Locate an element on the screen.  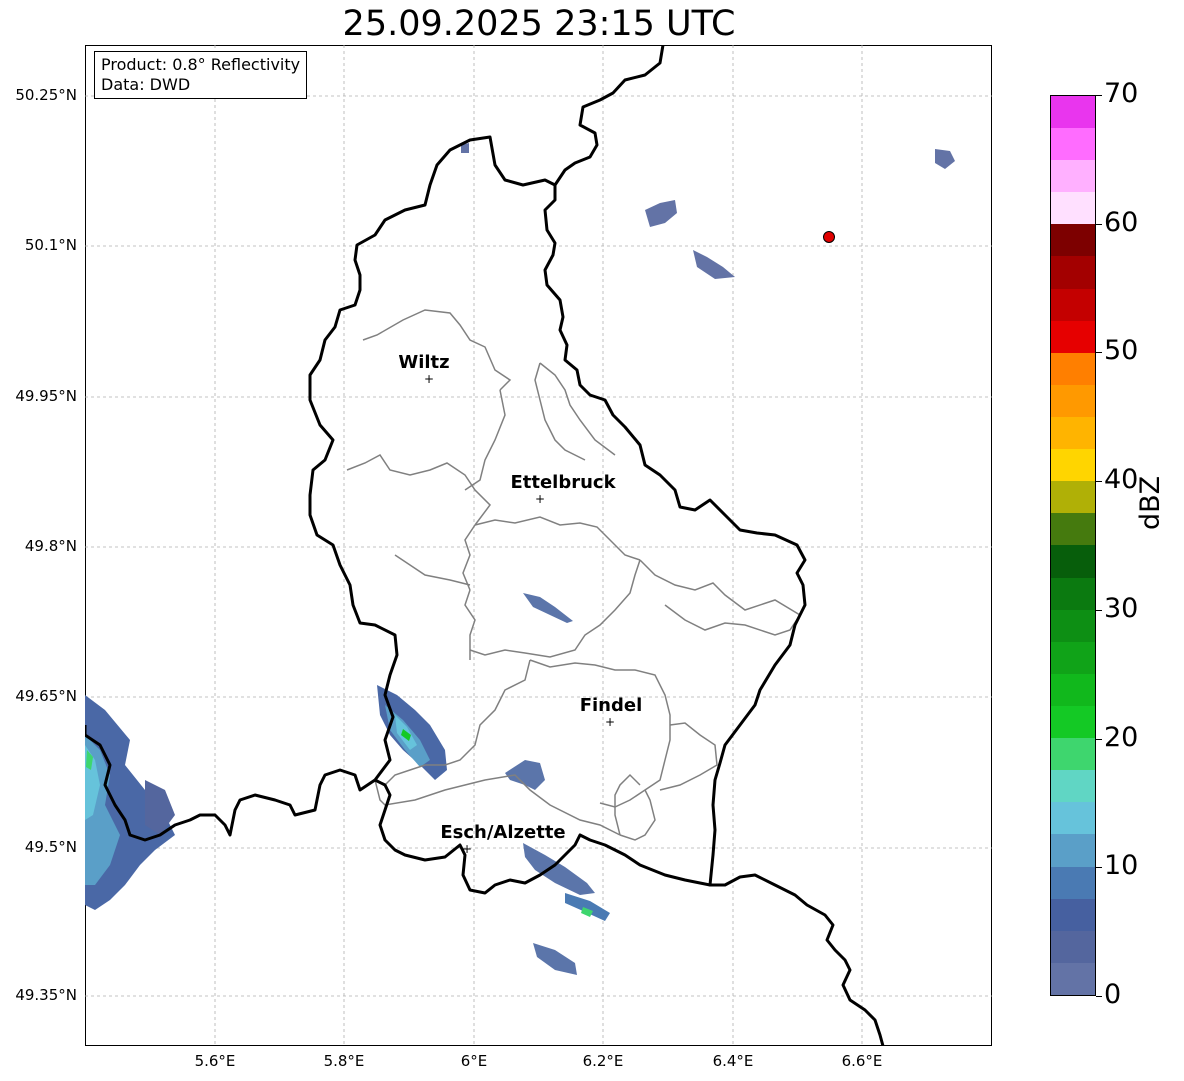
lon-label-6-2: 6.2°E is located at coordinates (603, 1061).